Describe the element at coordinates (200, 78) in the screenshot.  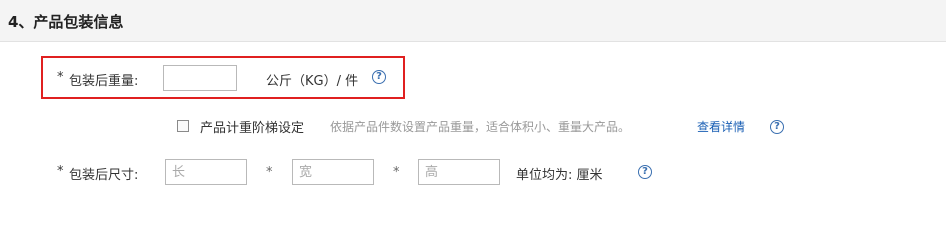
I see `weight-input` at that location.